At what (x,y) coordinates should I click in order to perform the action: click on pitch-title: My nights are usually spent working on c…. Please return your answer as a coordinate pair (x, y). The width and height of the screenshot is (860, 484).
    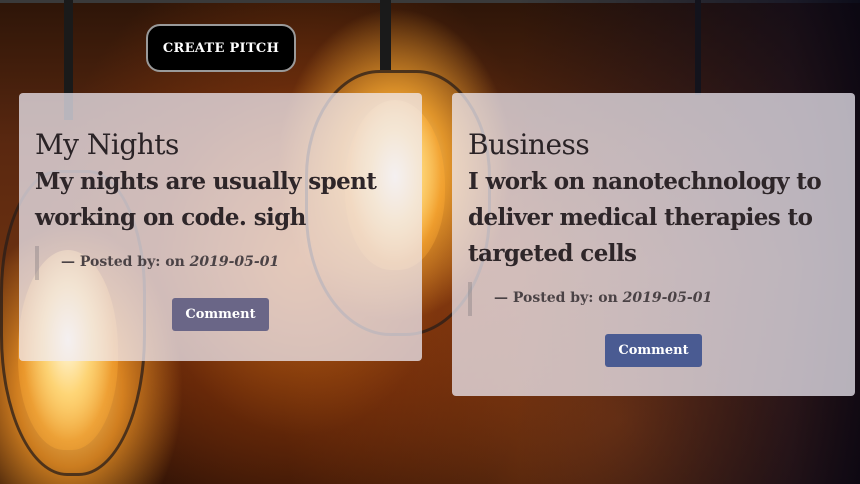
    Looking at the image, I should click on (206, 199).